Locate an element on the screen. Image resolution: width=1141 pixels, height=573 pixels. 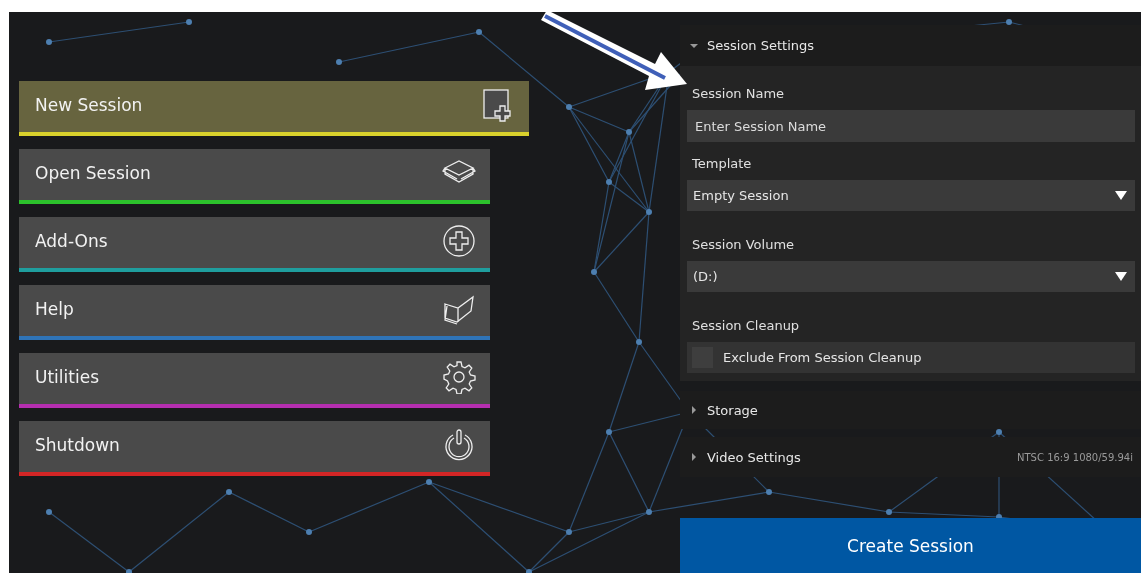
field-label: Session Volume is located at coordinates (743, 245).